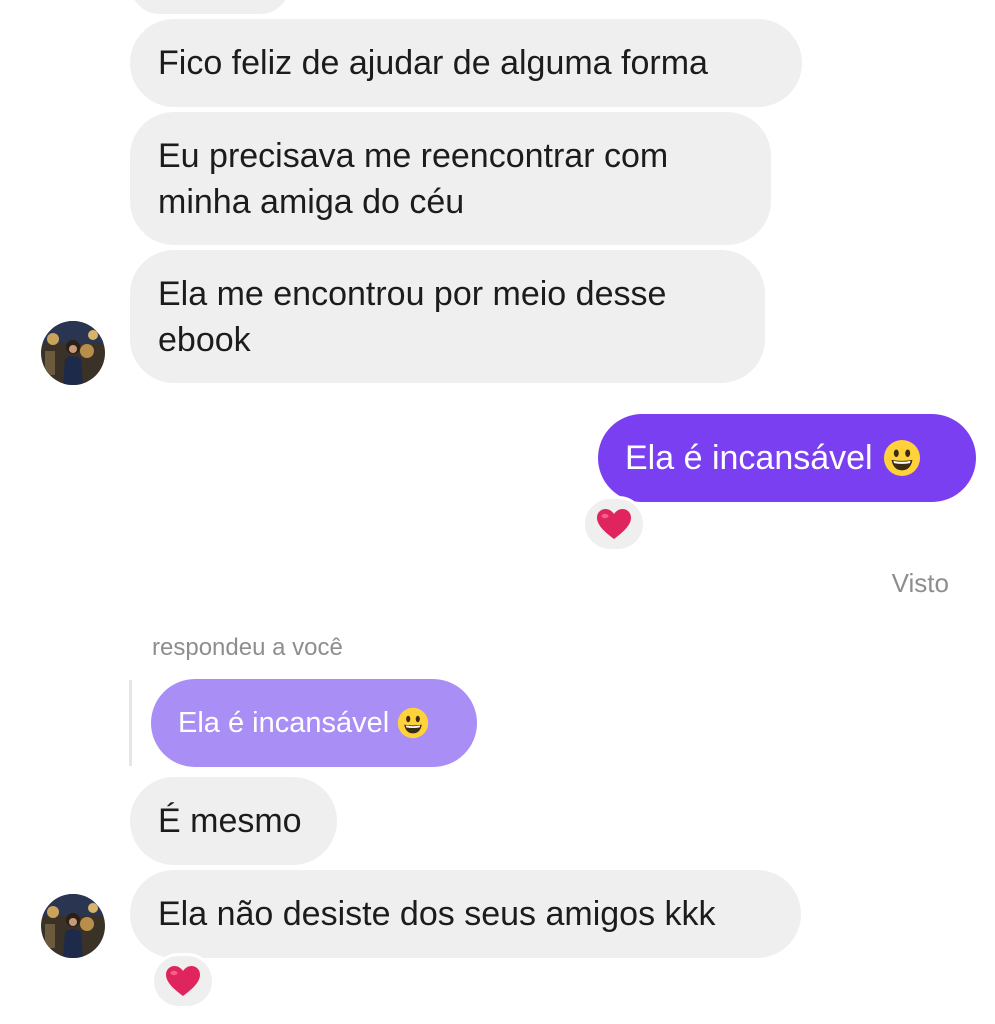 The width and height of the screenshot is (995, 1024). What do you see at coordinates (447, 316) in the screenshot?
I see `incoming-message-bubble: Ela me encontrou por meio desse ebook` at bounding box center [447, 316].